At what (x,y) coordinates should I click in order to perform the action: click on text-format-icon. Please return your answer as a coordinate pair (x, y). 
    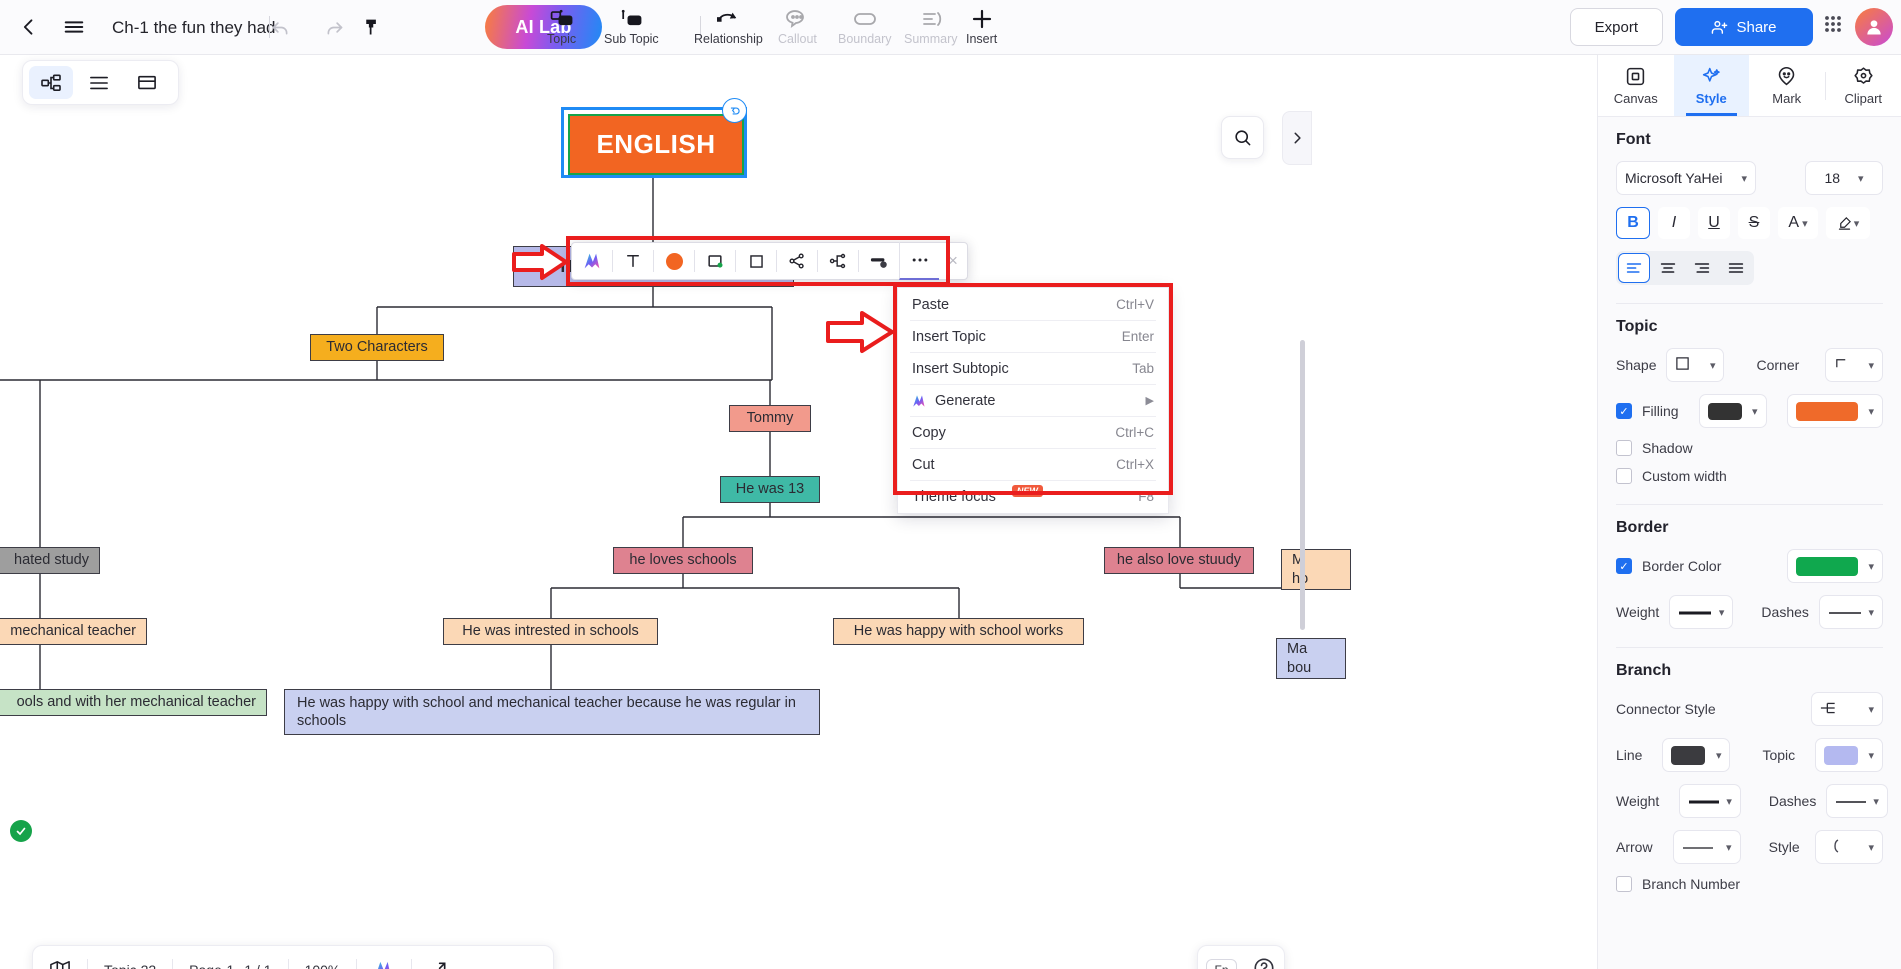
    Looking at the image, I should click on (633, 261).